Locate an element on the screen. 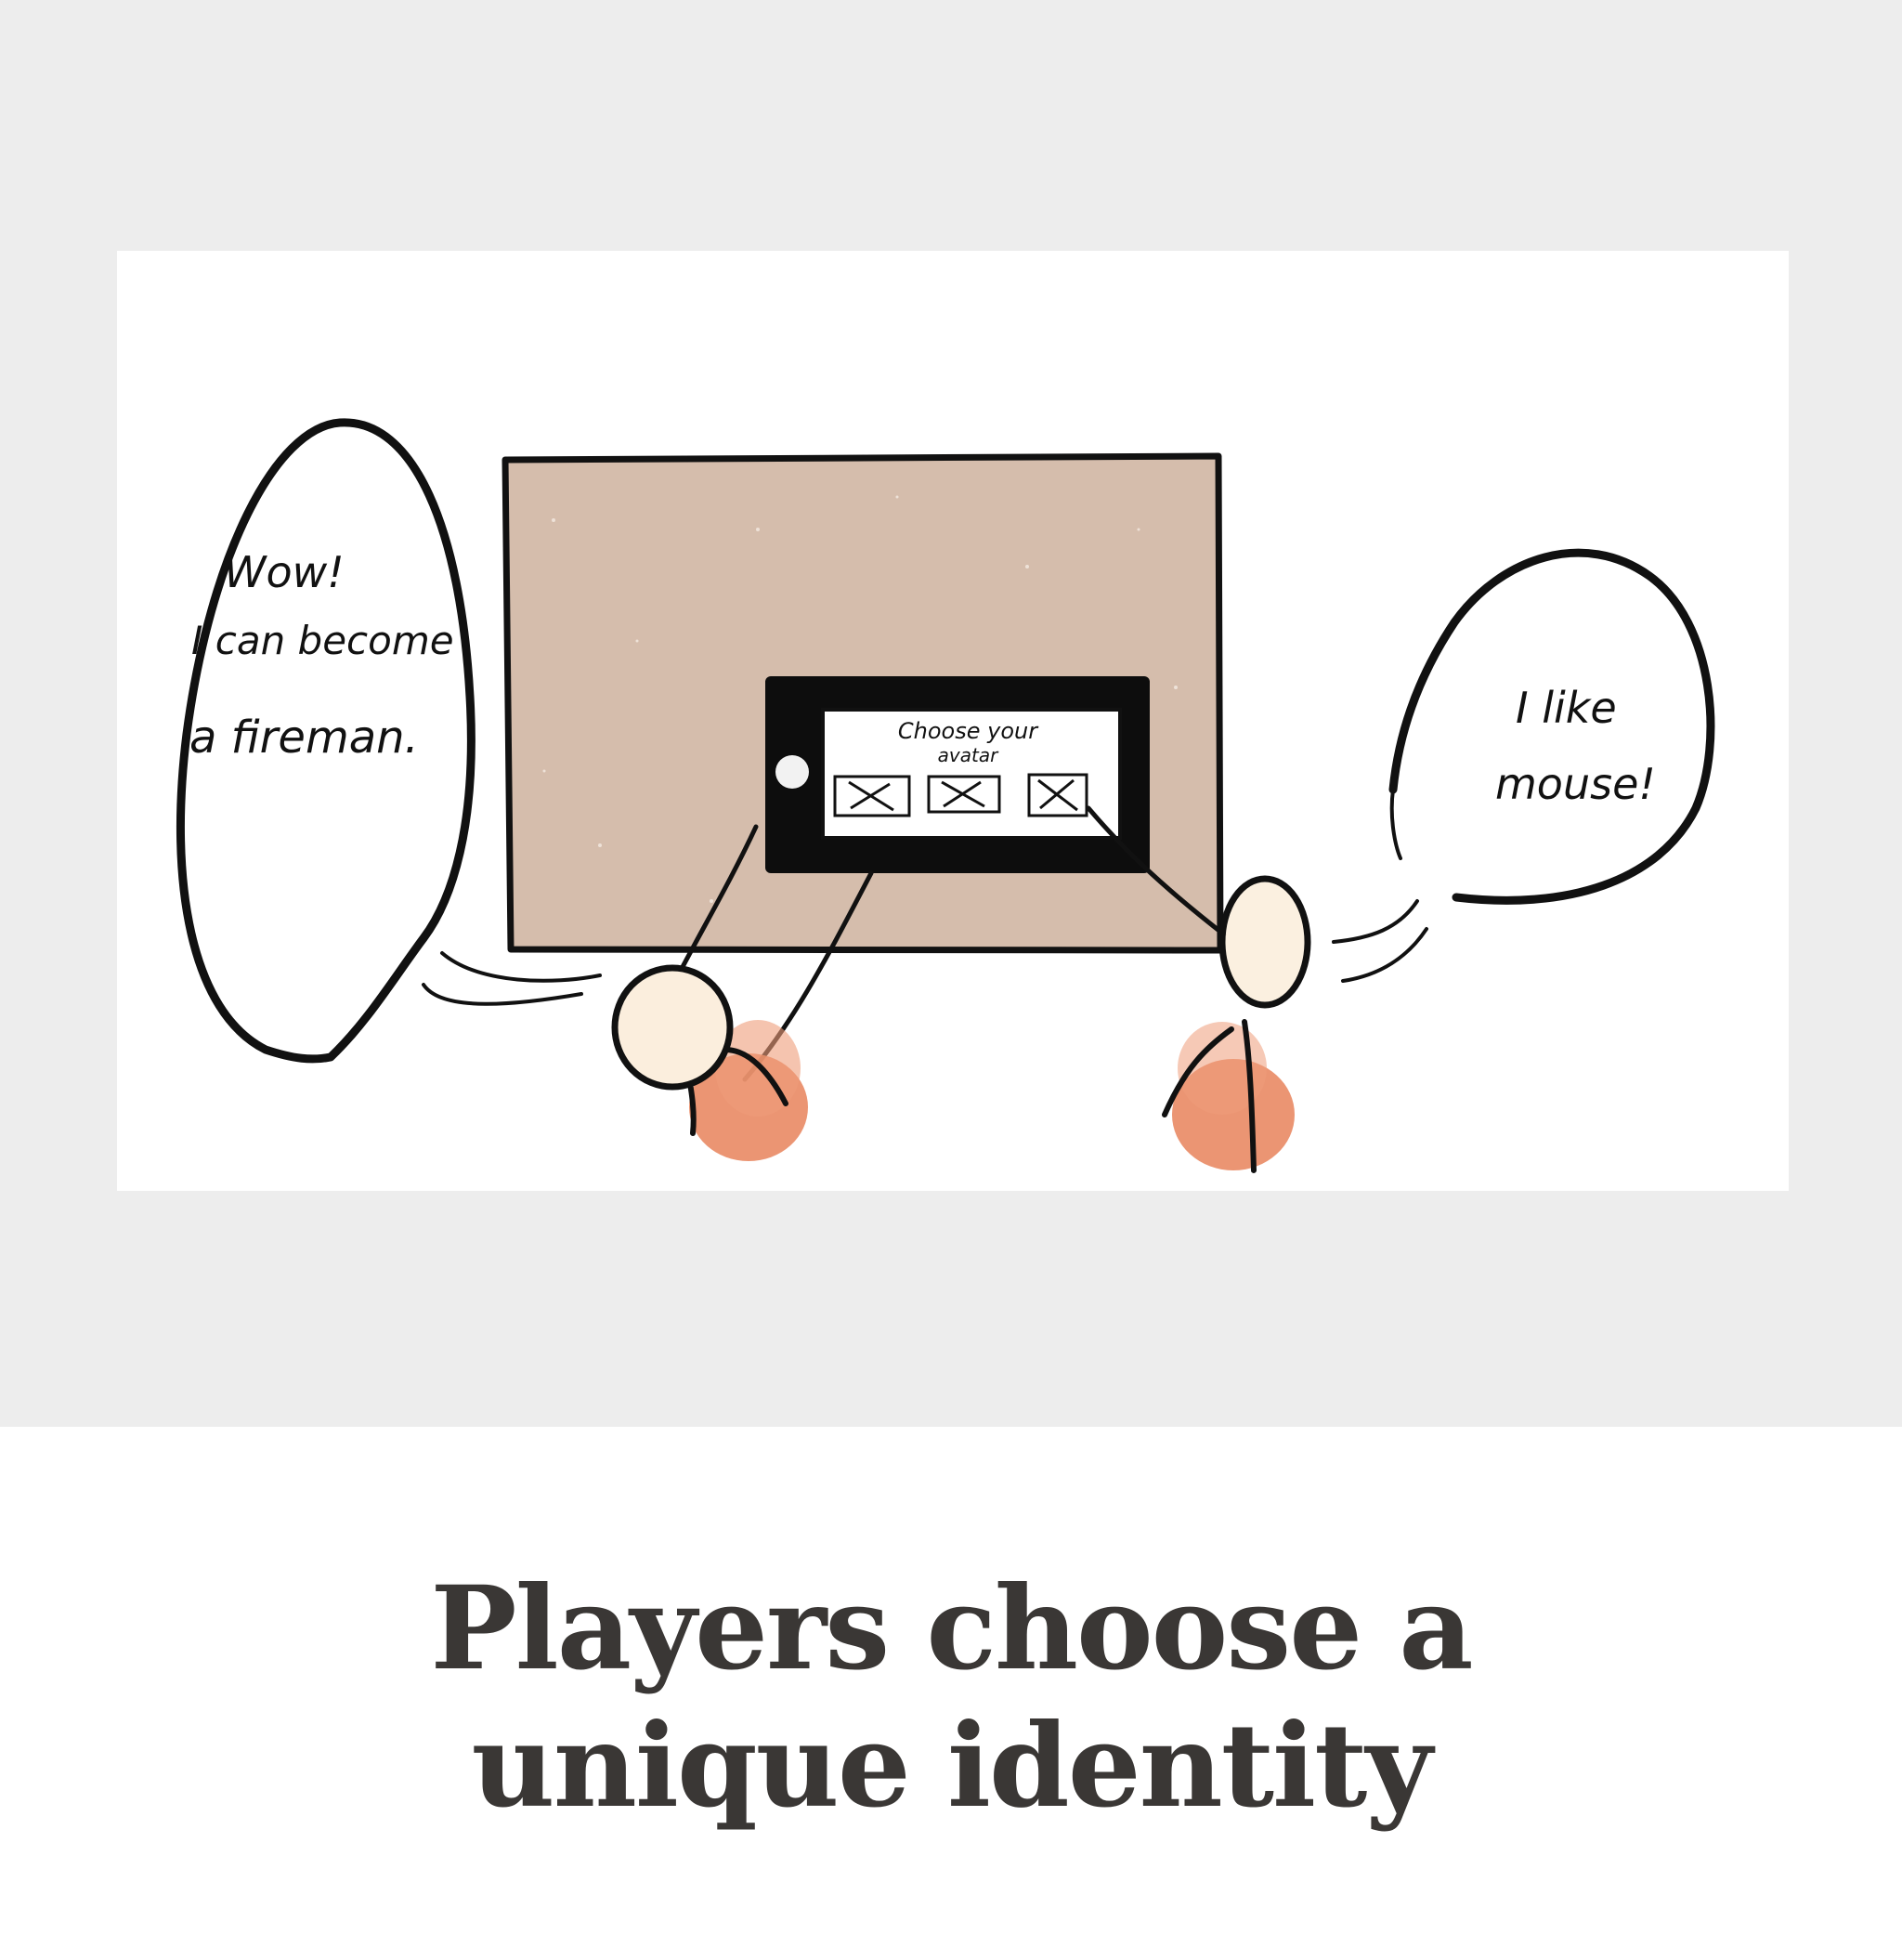 This screenshot has width=1902, height=1960. left-bubble-line2: I can become is located at coordinates (322, 640).